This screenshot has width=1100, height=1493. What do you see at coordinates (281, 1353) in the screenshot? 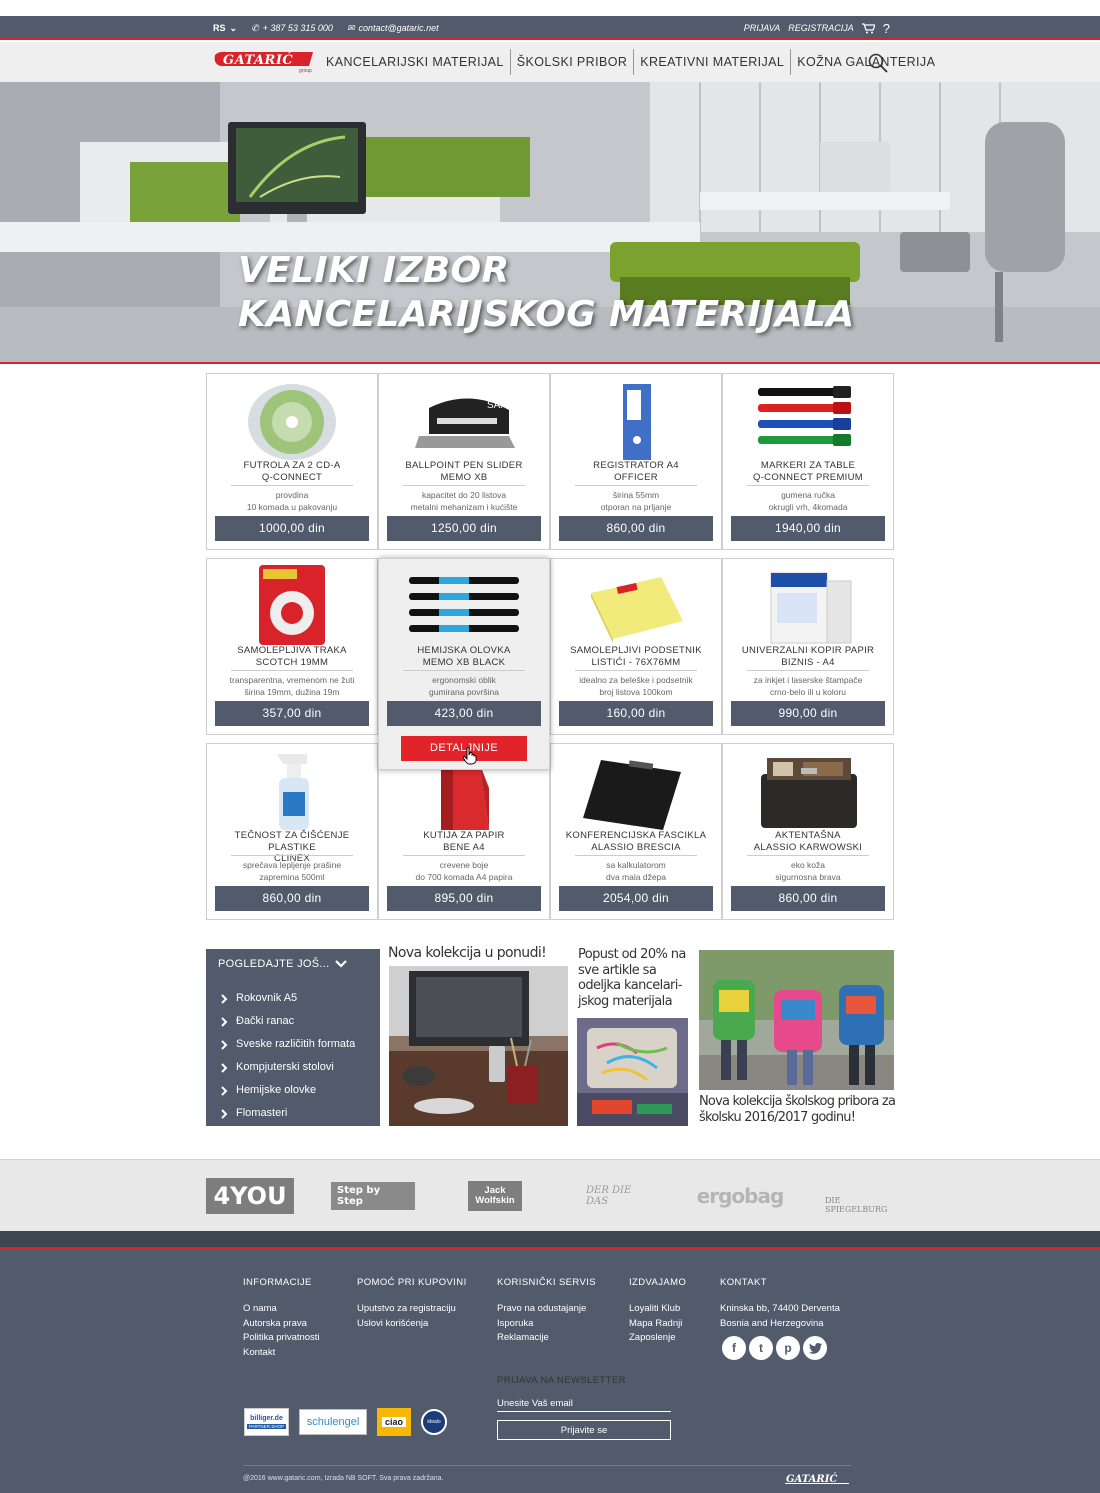
I see `footer-link-contact: Kontakt` at bounding box center [281, 1353].